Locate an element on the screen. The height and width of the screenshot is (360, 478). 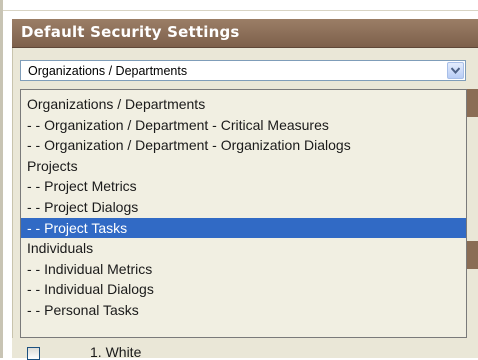
option-individual-metrics: - - Individual Metrics is located at coordinates (243, 269).